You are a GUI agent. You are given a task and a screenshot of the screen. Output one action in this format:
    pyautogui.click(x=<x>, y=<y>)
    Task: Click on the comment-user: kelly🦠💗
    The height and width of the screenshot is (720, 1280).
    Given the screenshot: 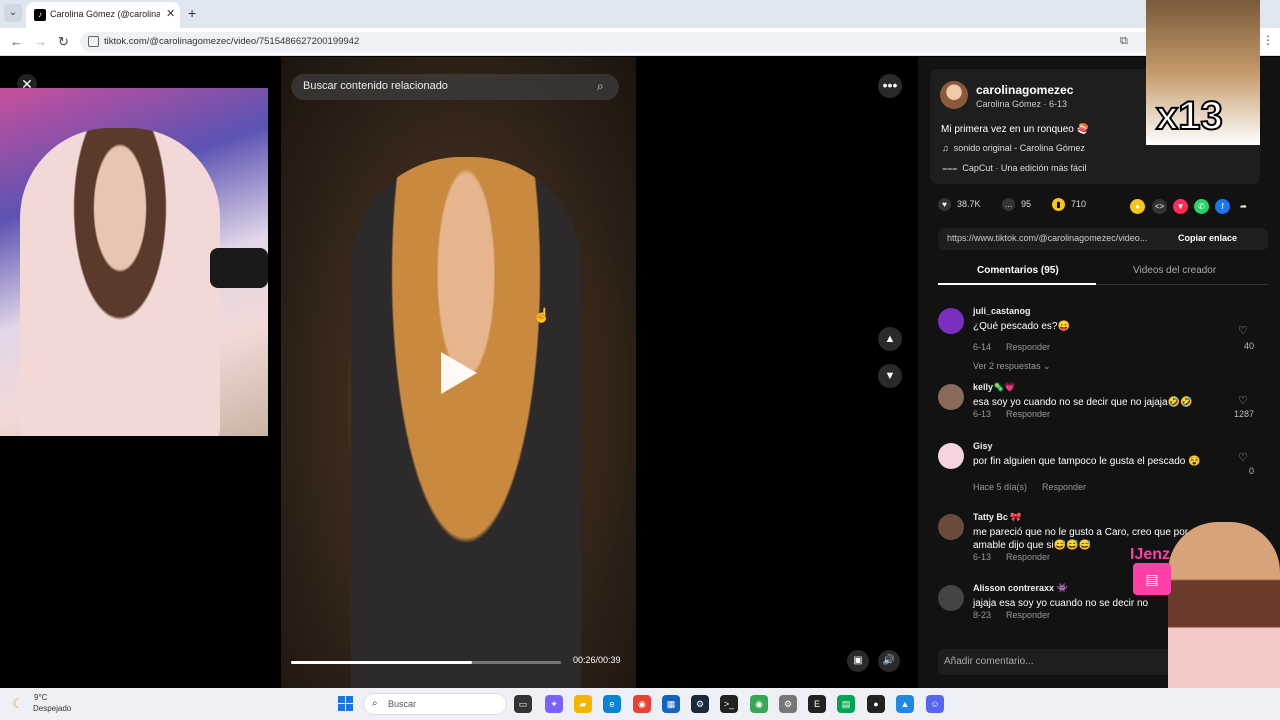 What is the action you would take?
    pyautogui.click(x=994, y=387)
    